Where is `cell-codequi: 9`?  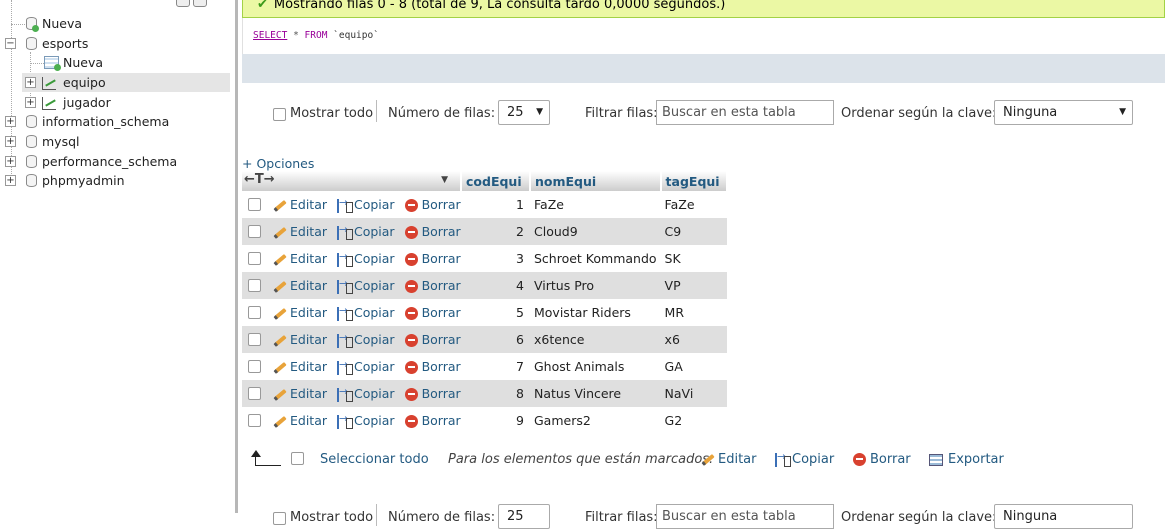
cell-codequi: 9 is located at coordinates (495, 420).